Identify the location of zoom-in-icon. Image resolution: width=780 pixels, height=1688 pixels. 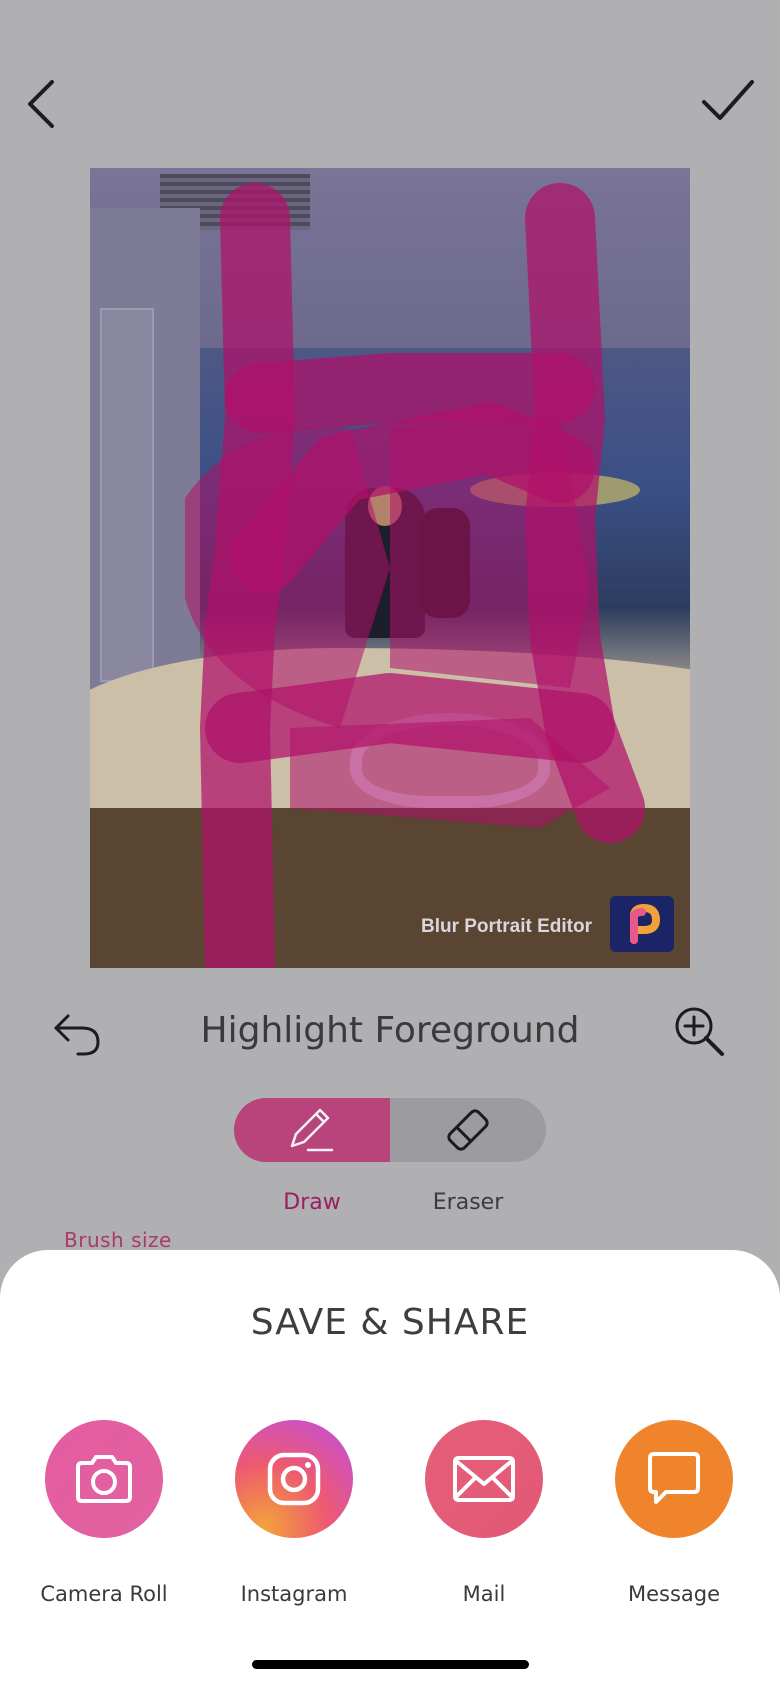
(699, 1031).